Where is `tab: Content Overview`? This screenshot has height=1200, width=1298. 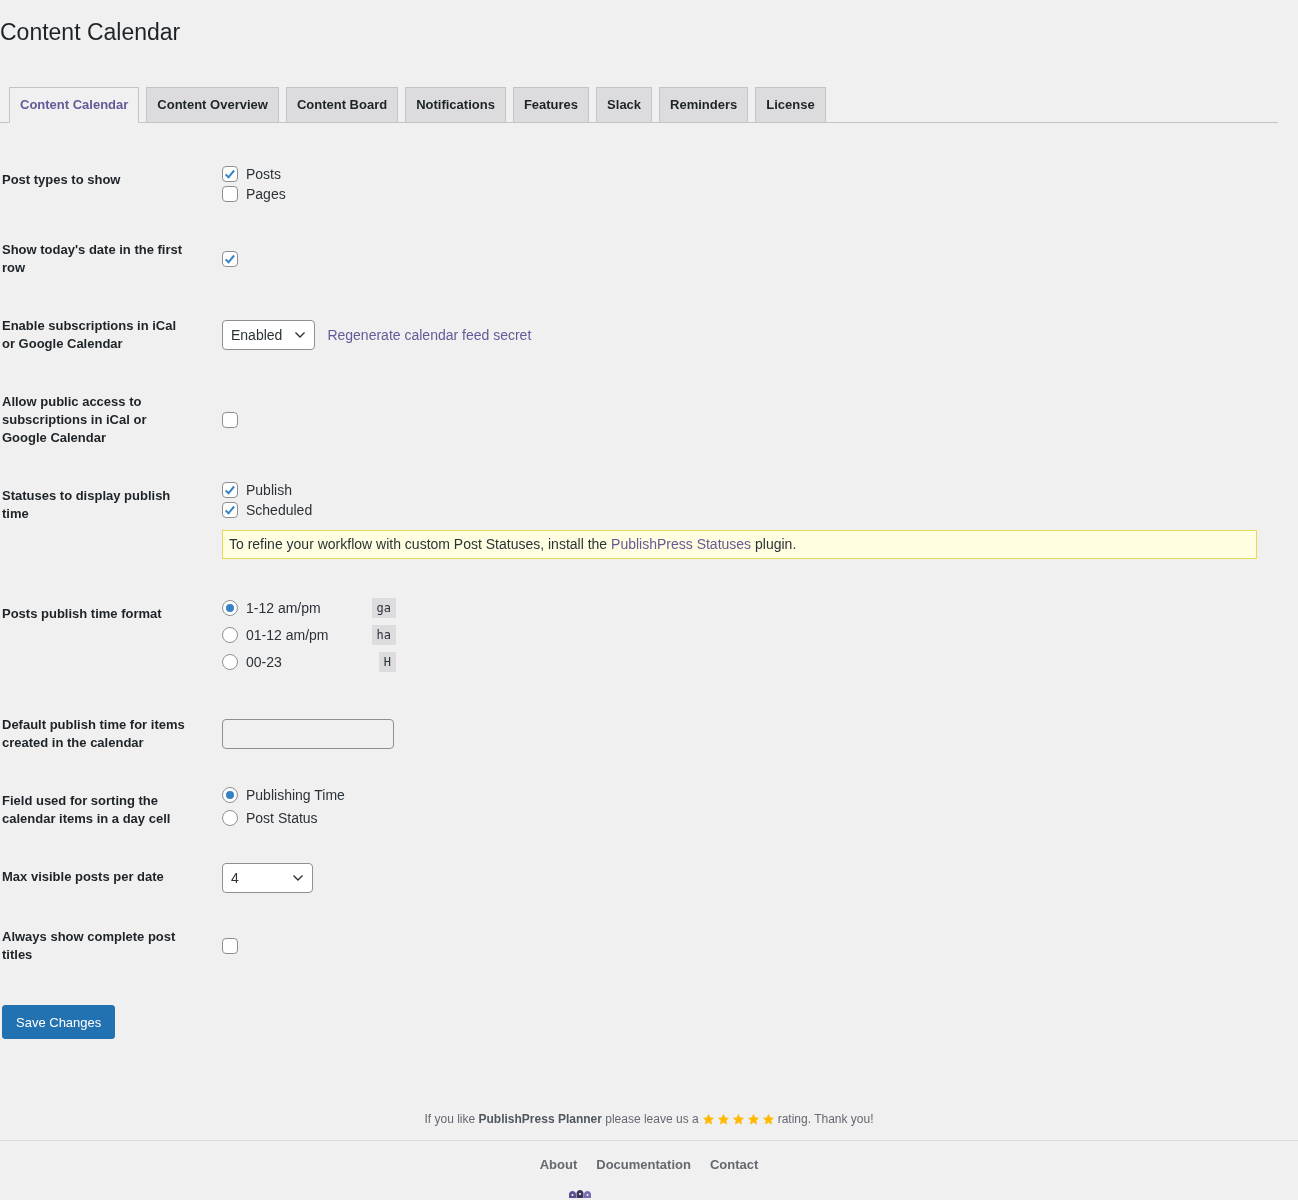 tab: Content Overview is located at coordinates (212, 105).